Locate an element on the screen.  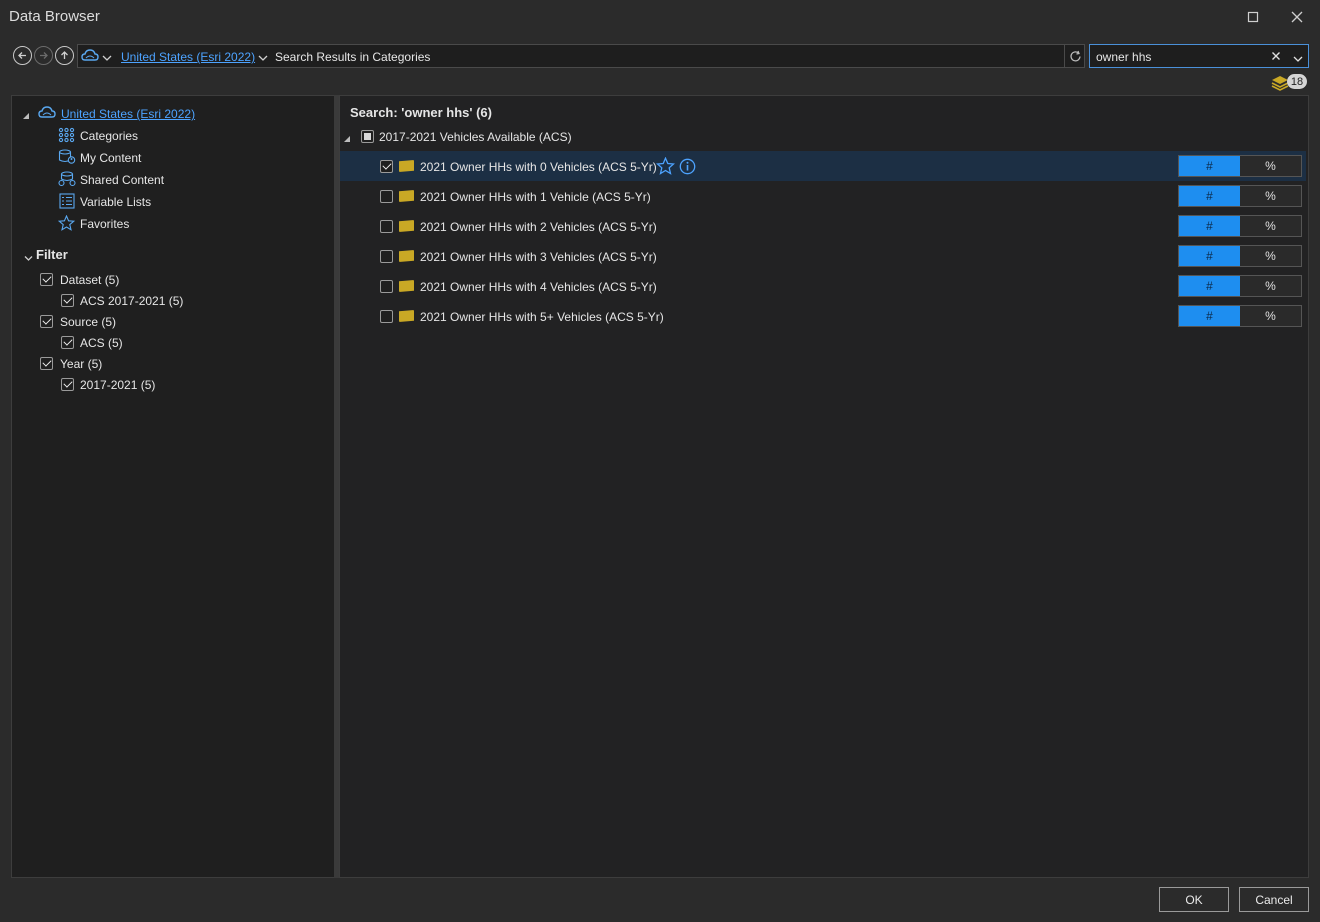
filter-year-label: Year (5) is located at coordinates (81, 364).